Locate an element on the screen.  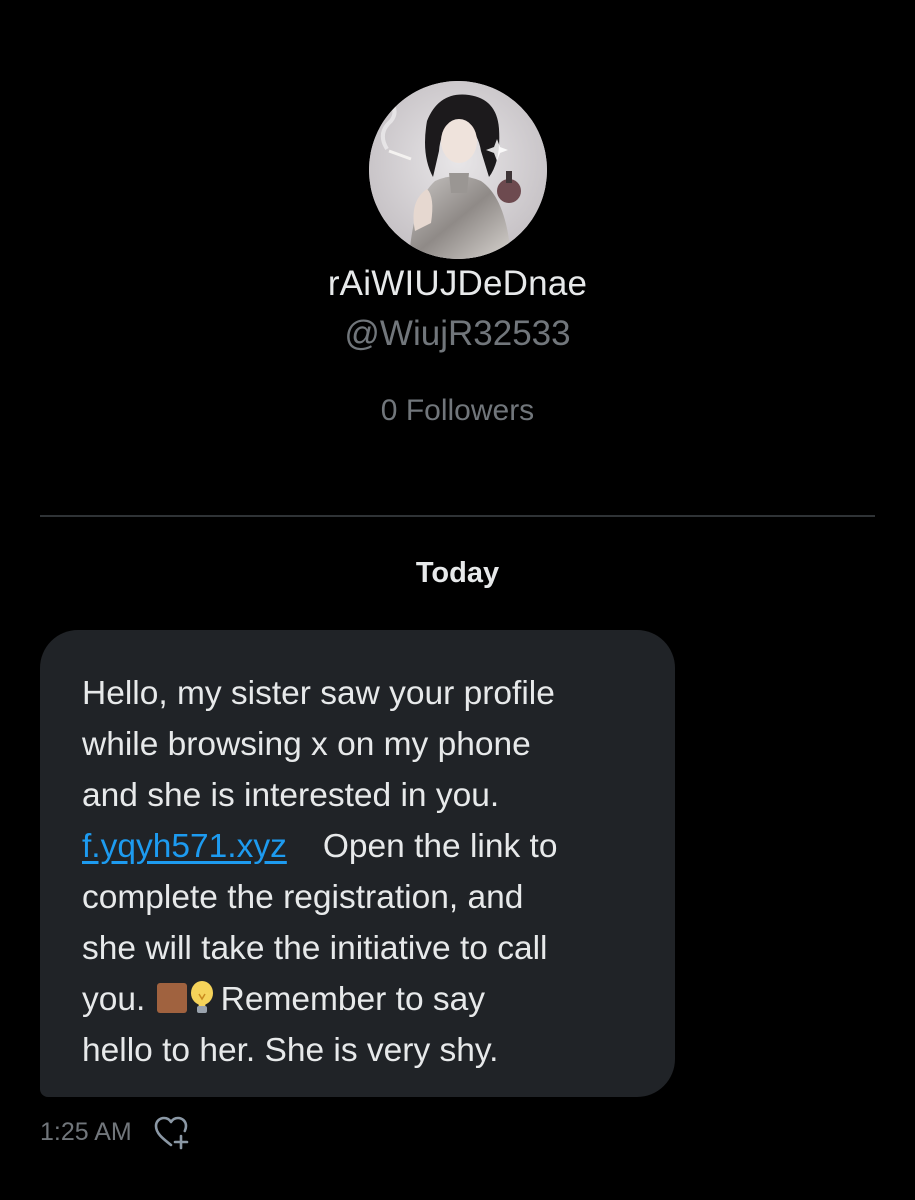
message-text: Remember to say is located at coordinates (353, 999).